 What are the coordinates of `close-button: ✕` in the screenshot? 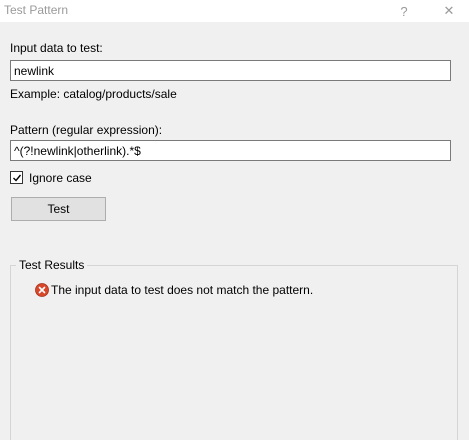 It's located at (449, 11).